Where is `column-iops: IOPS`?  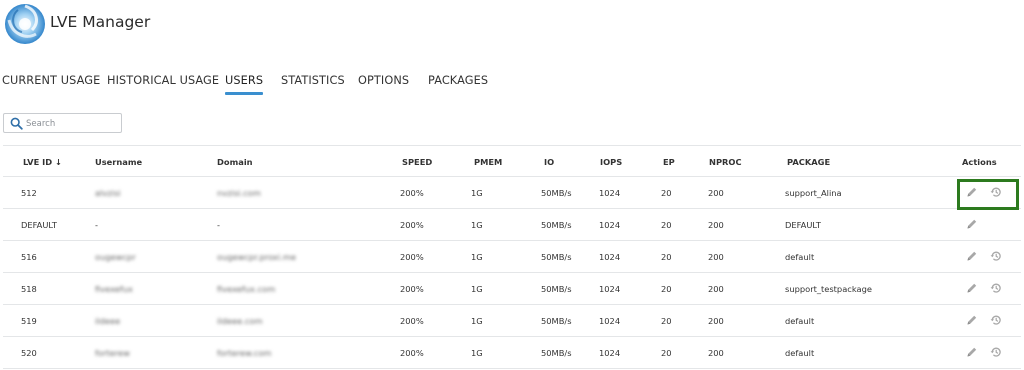 column-iops: IOPS is located at coordinates (611, 162).